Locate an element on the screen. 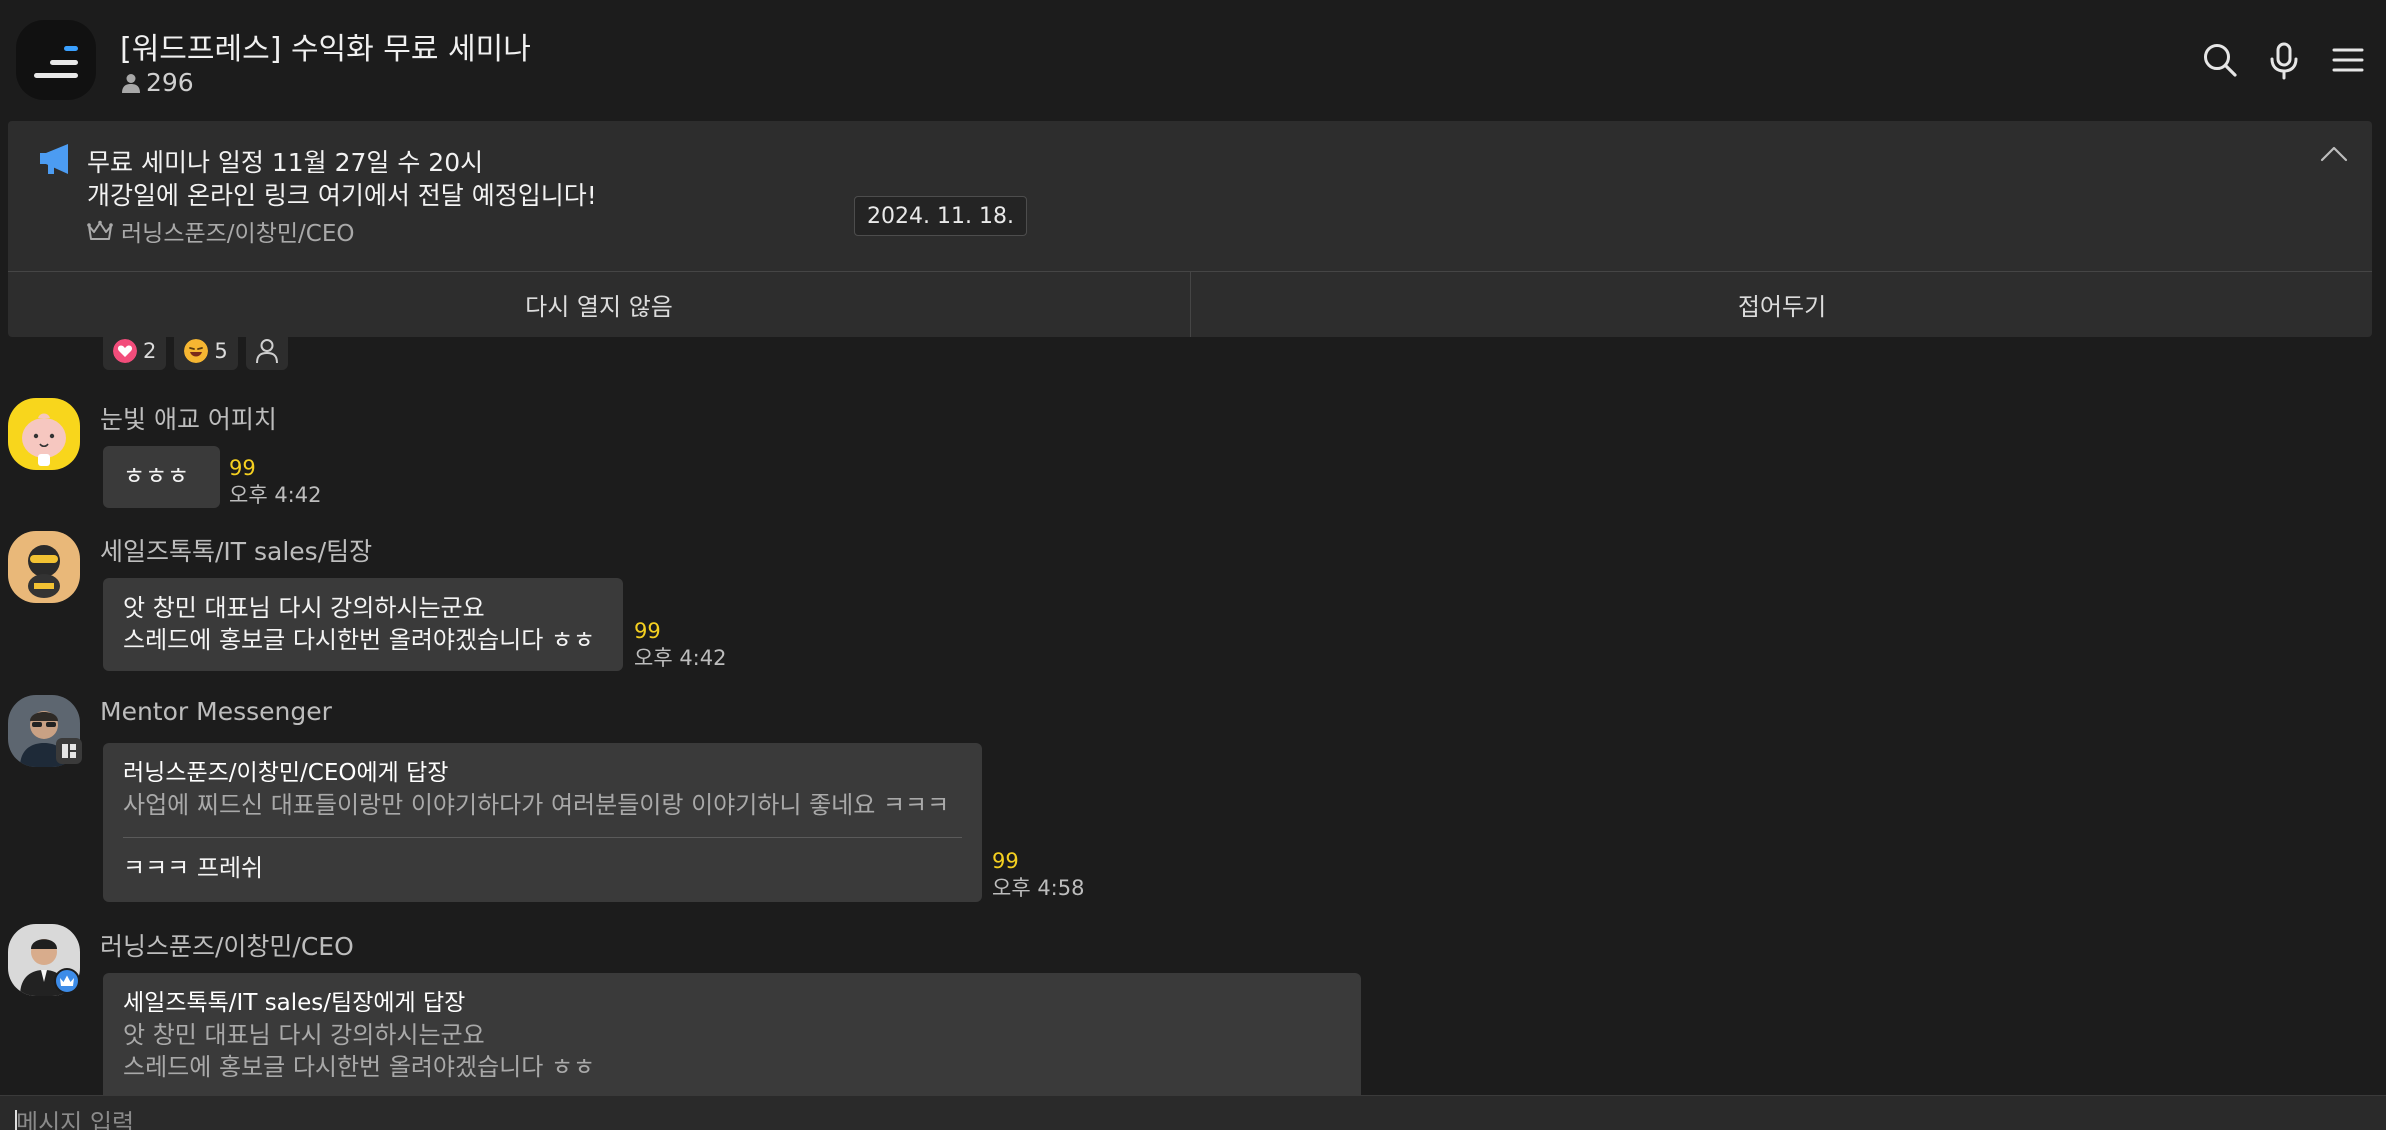  heart-emoji-icon is located at coordinates (125, 351).